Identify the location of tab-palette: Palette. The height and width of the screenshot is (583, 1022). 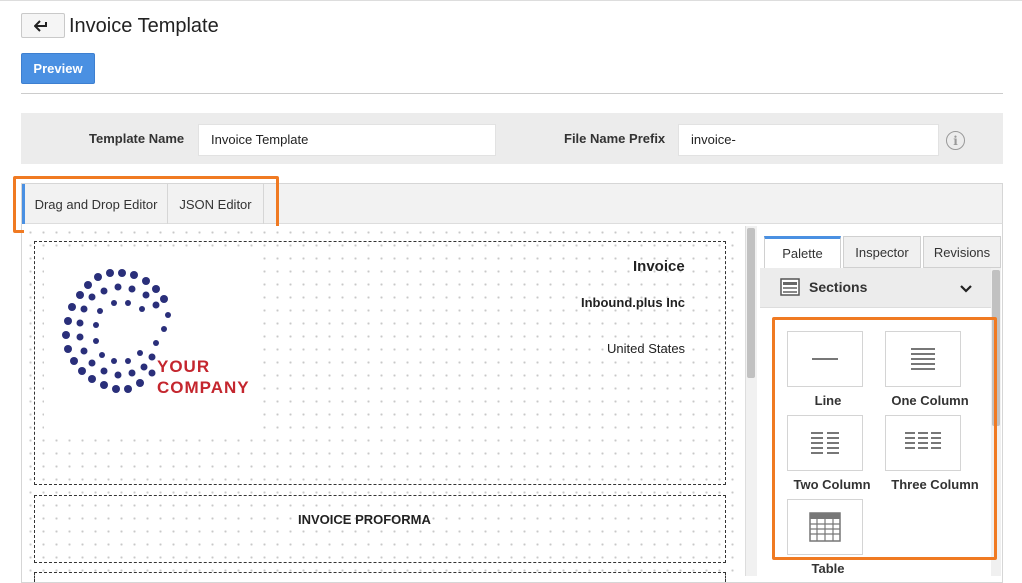
(802, 252).